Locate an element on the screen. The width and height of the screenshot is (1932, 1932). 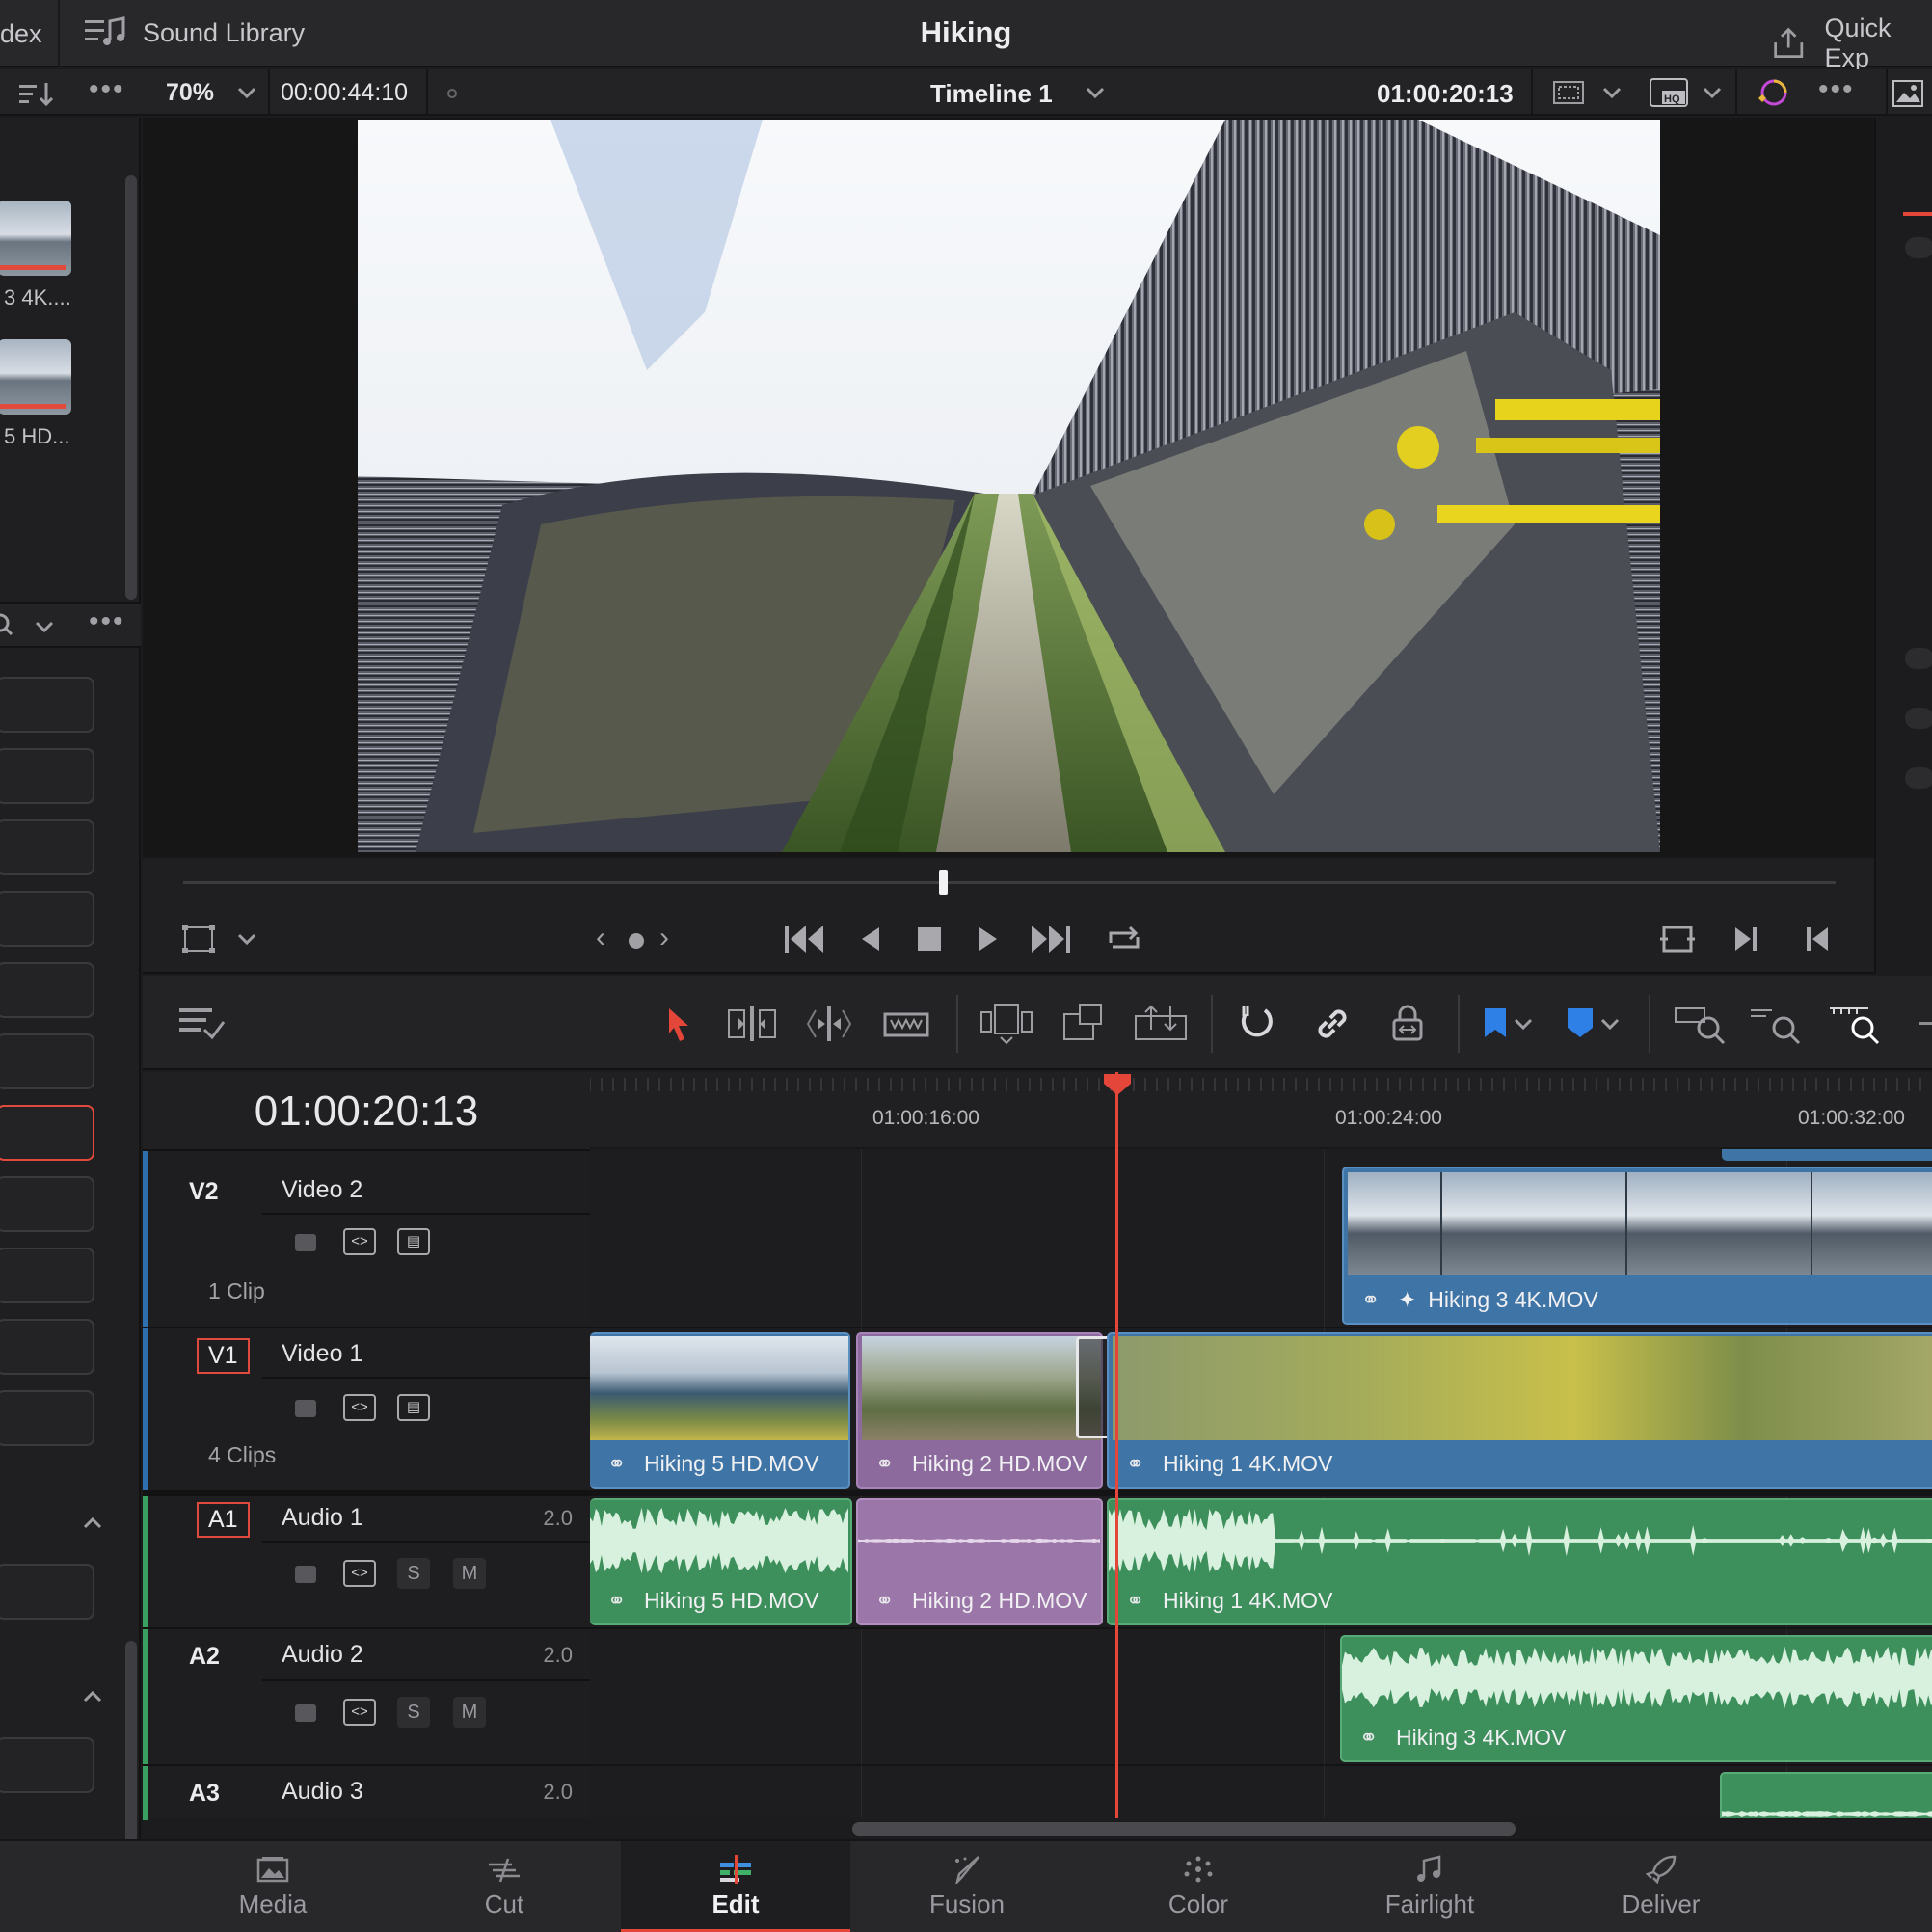
media-thumbnail is located at coordinates (36, 377).